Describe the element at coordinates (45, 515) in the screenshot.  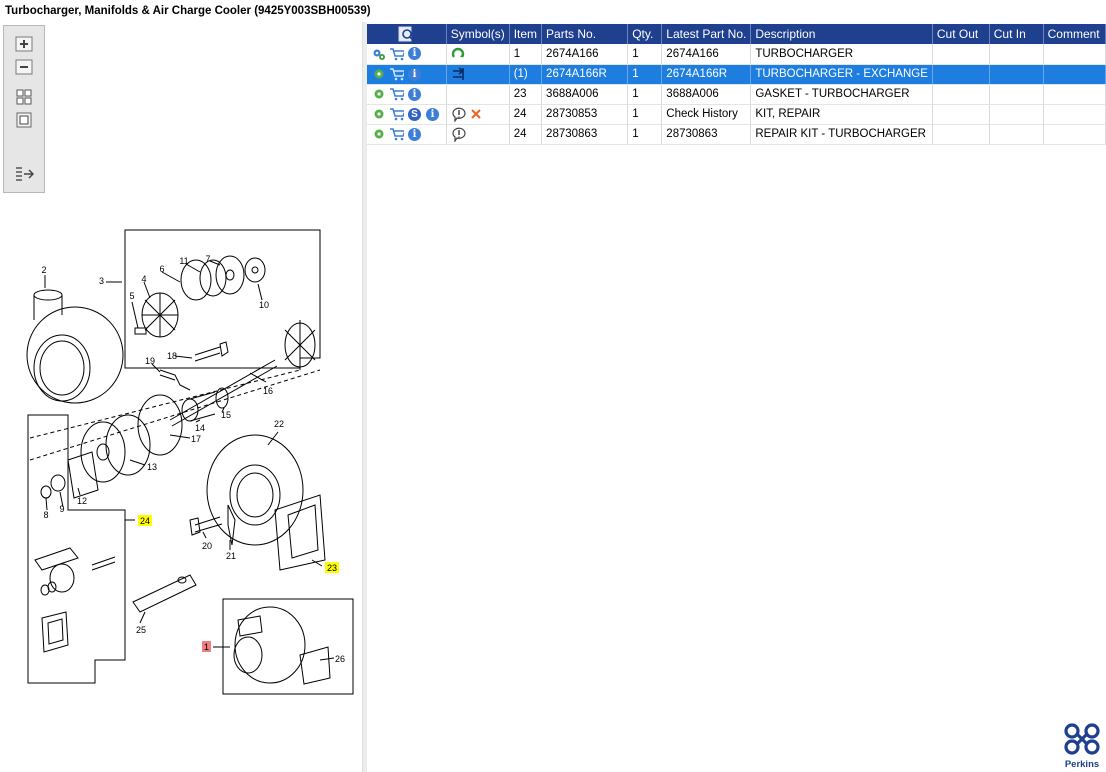
I see `callout-8: 8` at that location.